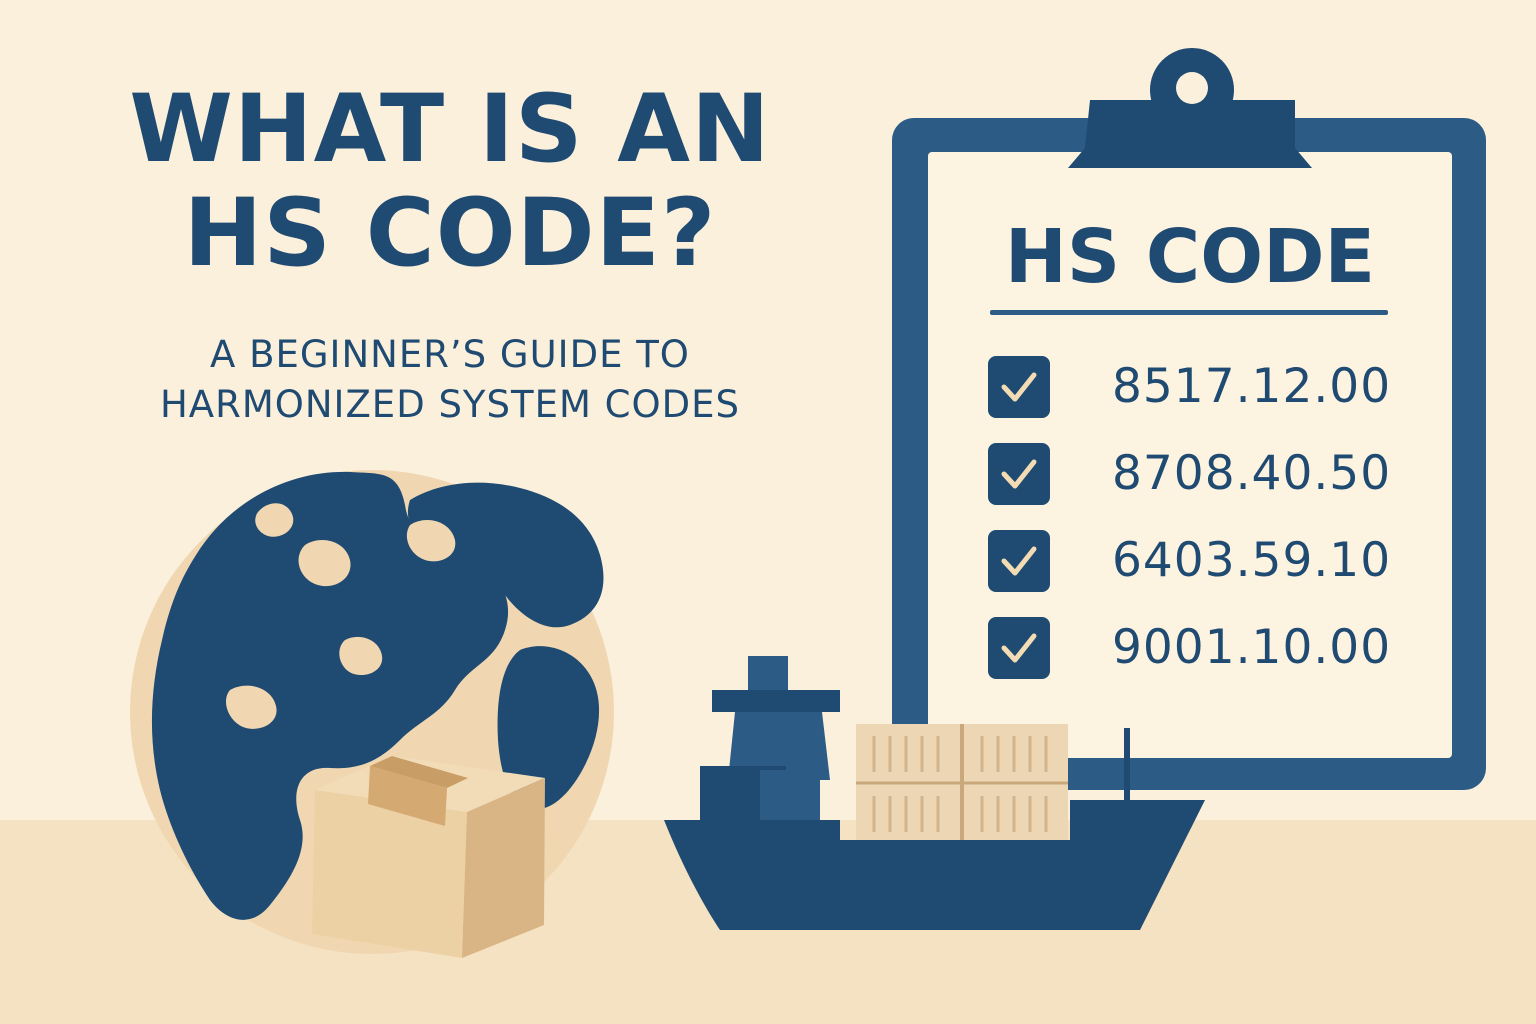  I want to click on subtitle-line-1: A BEGINNER’S GUIDE TO, so click(450, 354).